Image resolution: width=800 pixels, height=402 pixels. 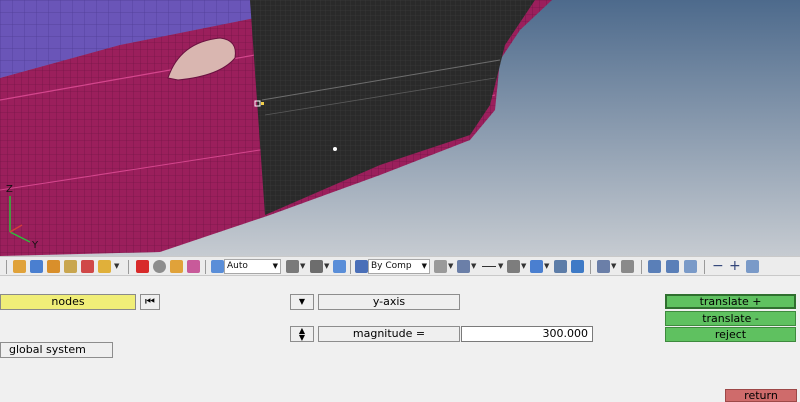 What do you see at coordinates (217, 266) in the screenshot?
I see `cone-icon` at bounding box center [217, 266].